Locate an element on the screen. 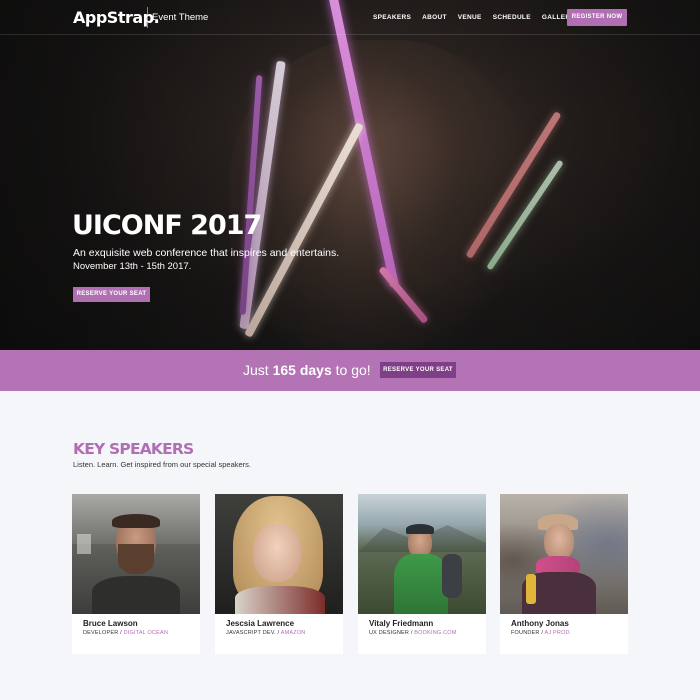 This screenshot has width=700, height=700. speaker-name: Anthony Jonas is located at coordinates (540, 623).